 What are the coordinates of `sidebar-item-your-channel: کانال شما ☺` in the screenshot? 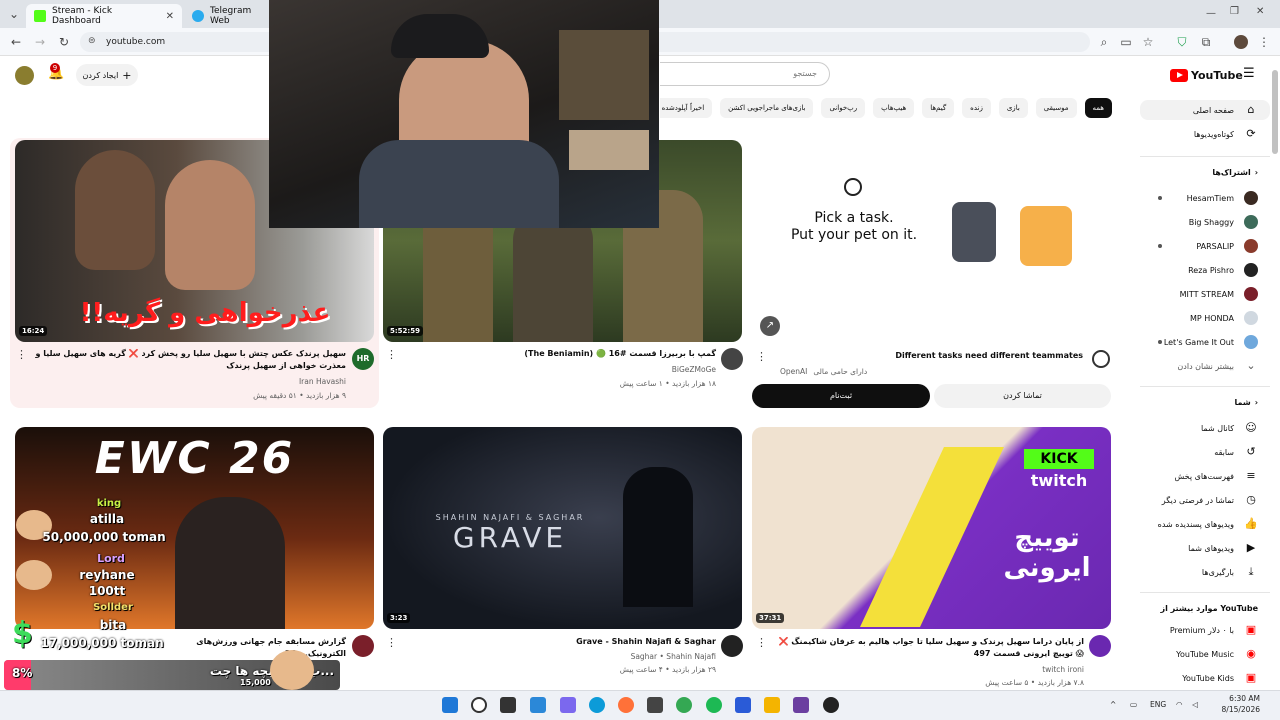 It's located at (1205, 428).